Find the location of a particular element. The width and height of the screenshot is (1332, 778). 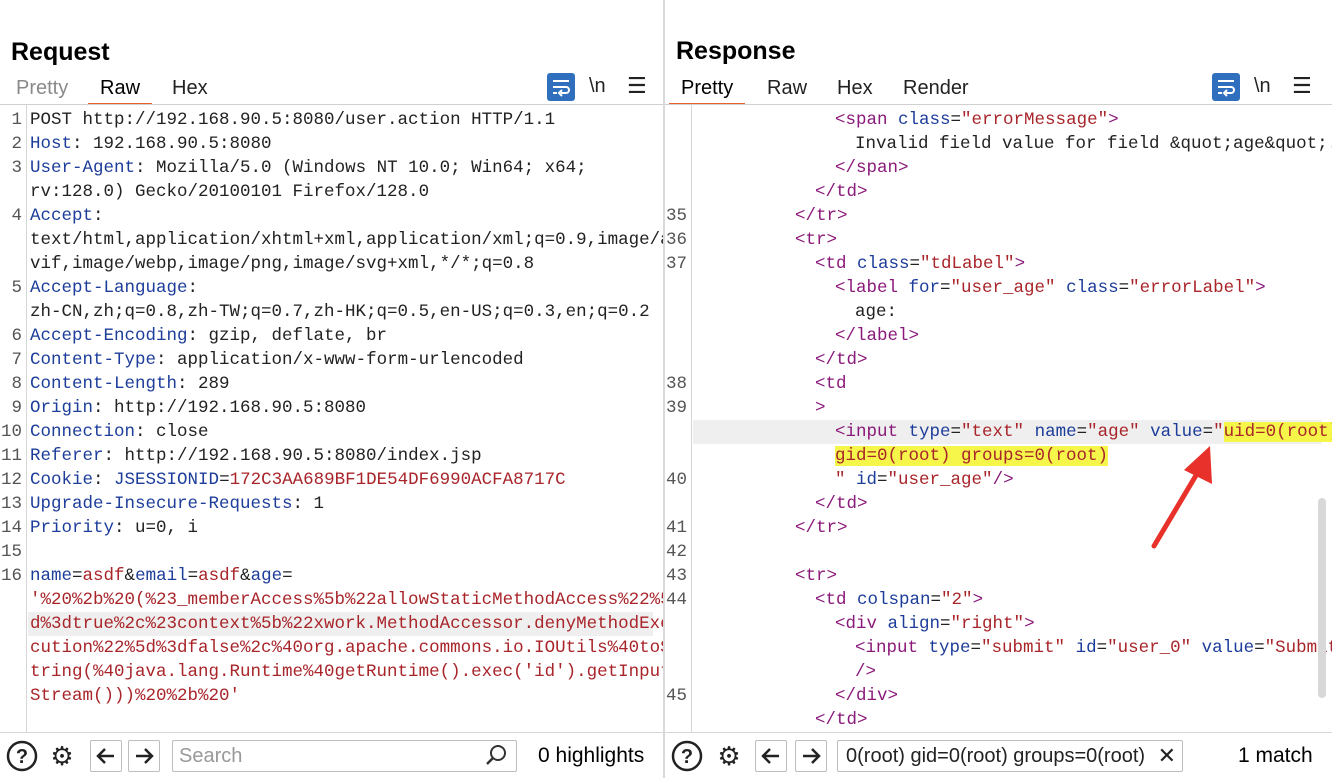

code-token: Content-Type is located at coordinates (93, 360).